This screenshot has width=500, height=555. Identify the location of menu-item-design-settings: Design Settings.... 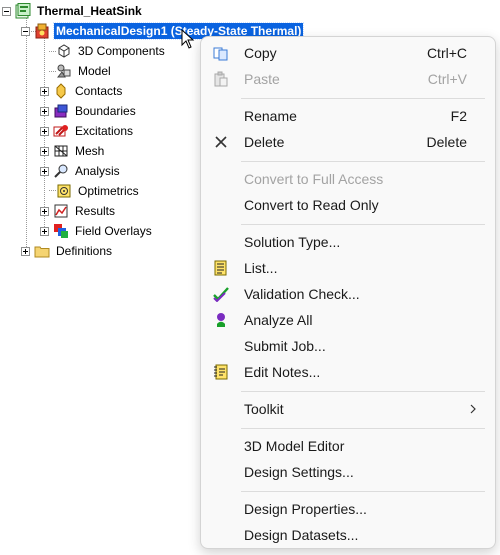
(348, 472).